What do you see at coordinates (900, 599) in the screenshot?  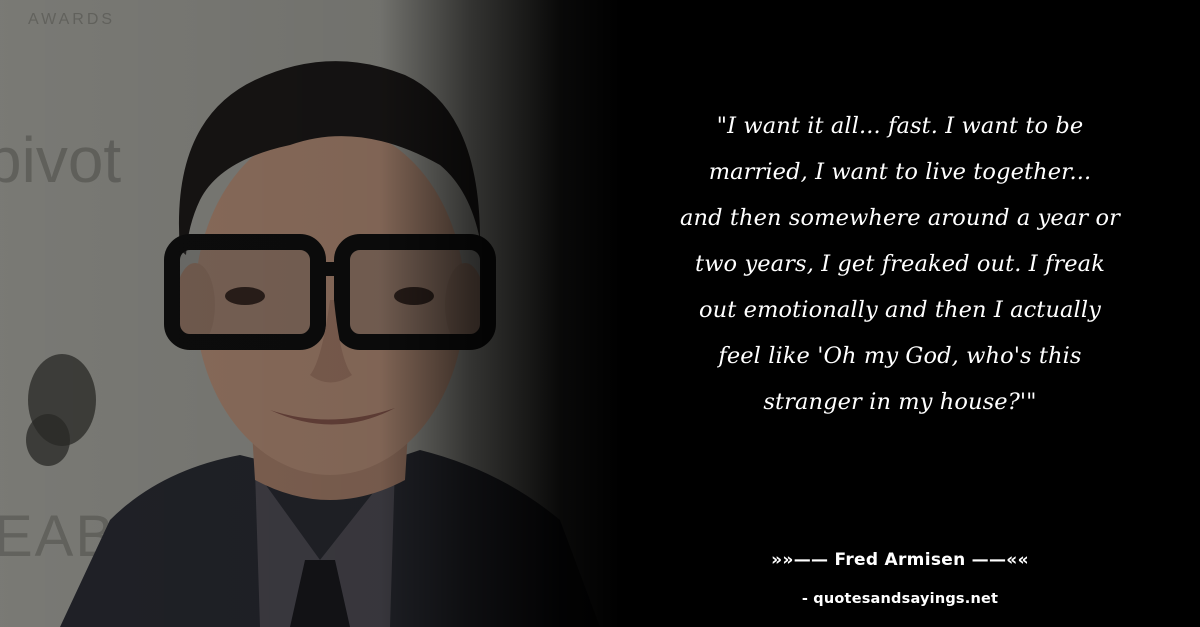 I see `source-website: - quotesandsayings.net` at bounding box center [900, 599].